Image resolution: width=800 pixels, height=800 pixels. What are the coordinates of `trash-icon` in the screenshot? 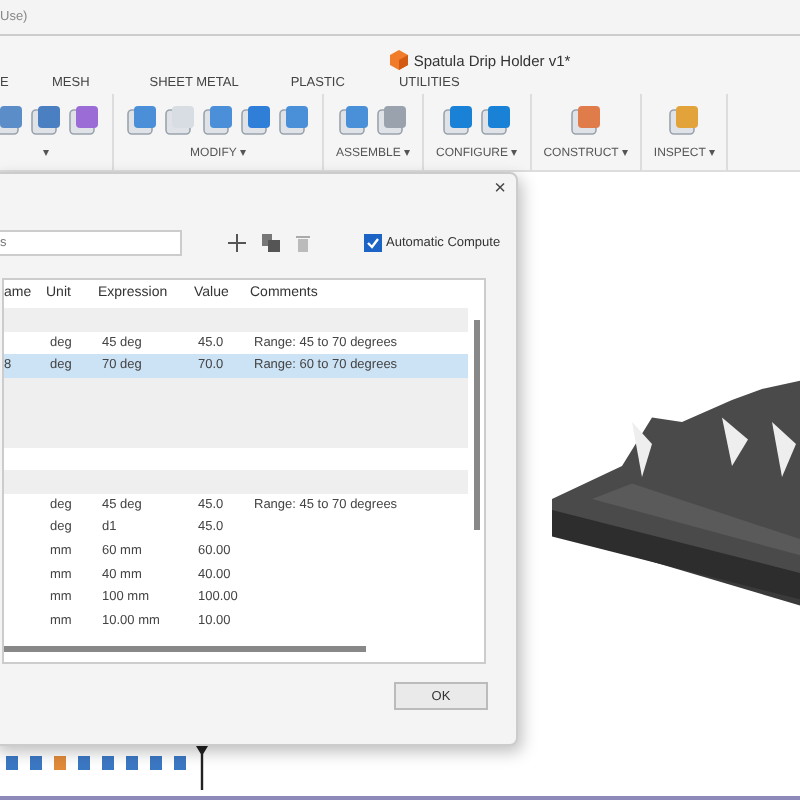 It's located at (303, 242).